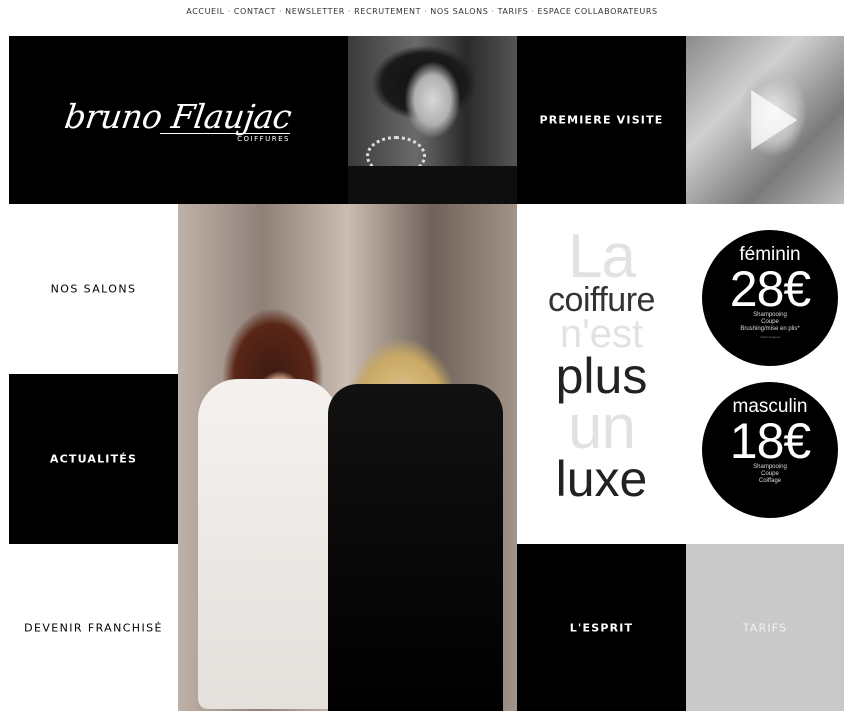 This screenshot has height=711, width=844. I want to click on nav-link-recrutement: RECRUTEMENT, so click(387, 11).